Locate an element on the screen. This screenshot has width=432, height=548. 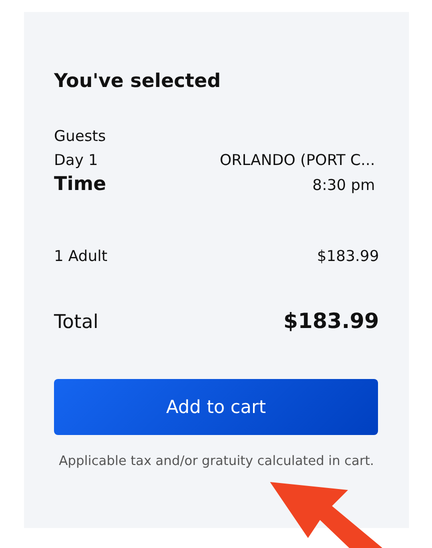
ticket-price: $183.99 is located at coordinates (347, 256).